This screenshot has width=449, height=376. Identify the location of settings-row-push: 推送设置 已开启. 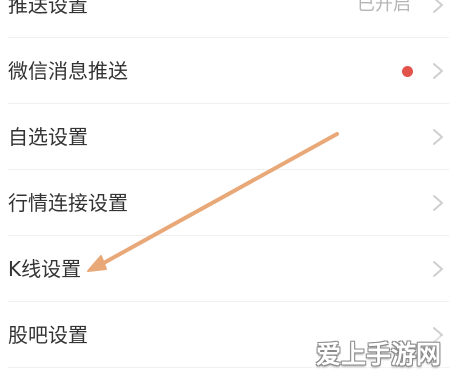
(224, 19).